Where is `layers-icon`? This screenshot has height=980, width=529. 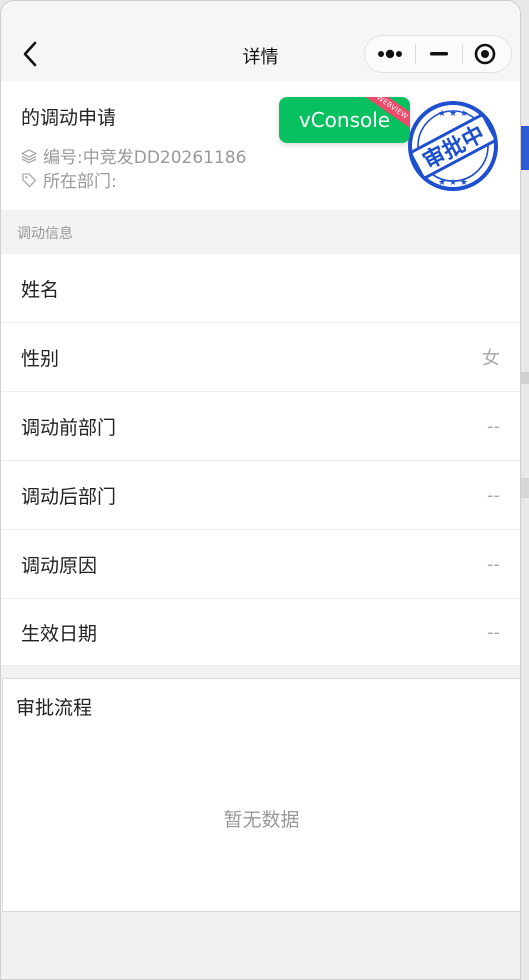 layers-icon is located at coordinates (29, 155).